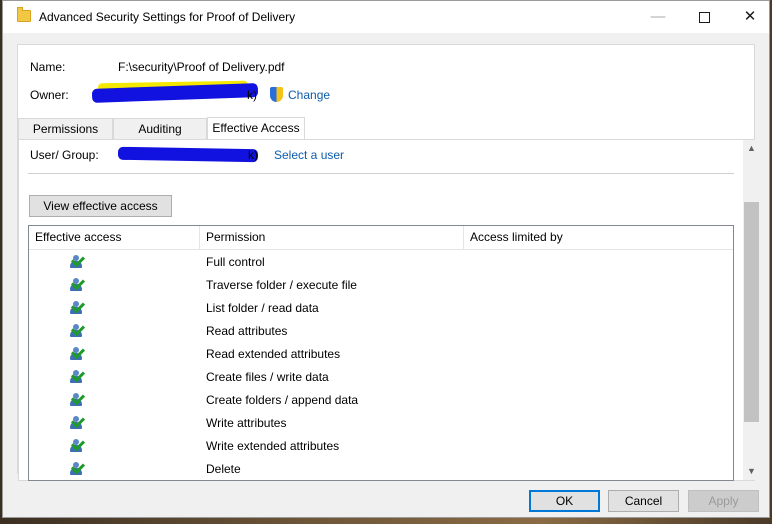 This screenshot has height=524, width=772. I want to click on table-row: Read extended attributes, so click(381, 355).